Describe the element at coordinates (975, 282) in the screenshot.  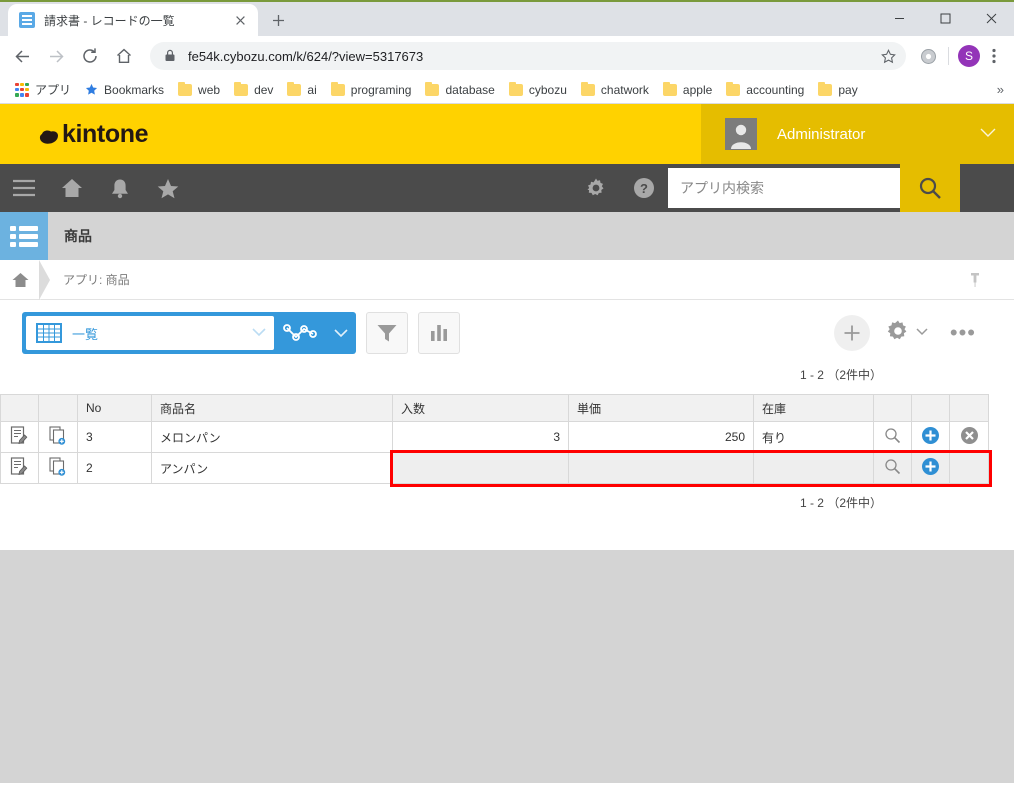
I see `pin-icon` at that location.